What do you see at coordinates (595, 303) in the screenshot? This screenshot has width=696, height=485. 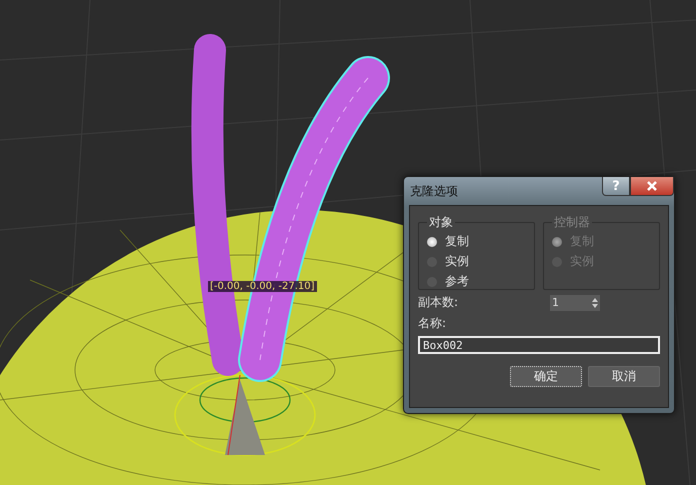 I see `spinner-arrows-icon` at bounding box center [595, 303].